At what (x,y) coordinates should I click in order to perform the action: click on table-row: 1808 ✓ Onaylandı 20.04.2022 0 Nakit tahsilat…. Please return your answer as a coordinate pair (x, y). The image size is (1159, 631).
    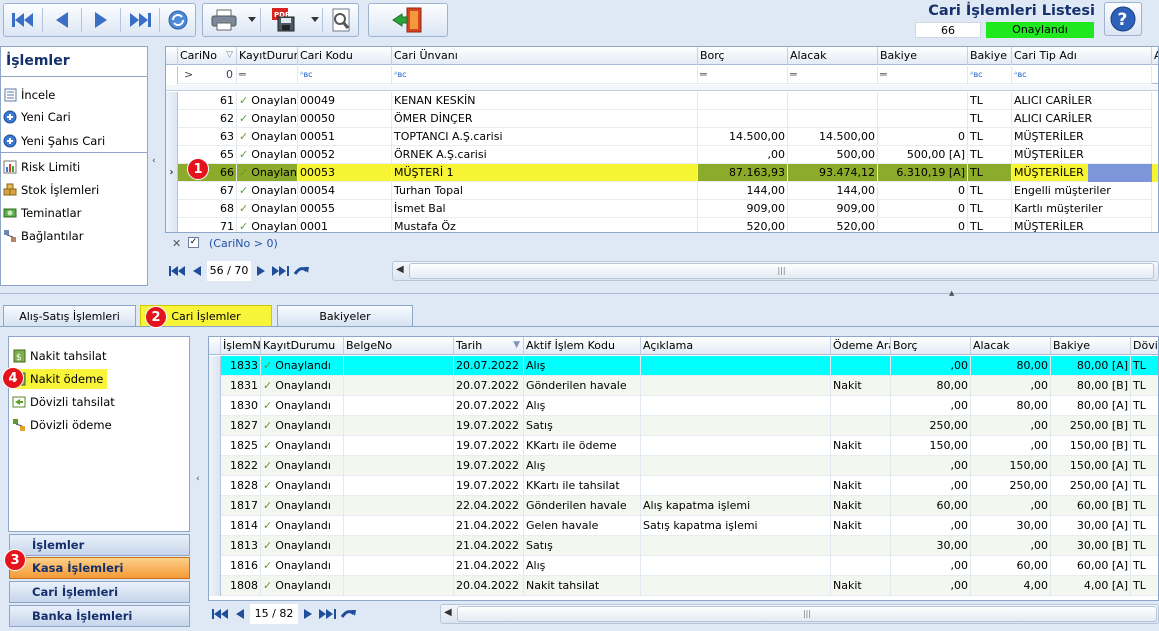
    Looking at the image, I should click on (683, 586).